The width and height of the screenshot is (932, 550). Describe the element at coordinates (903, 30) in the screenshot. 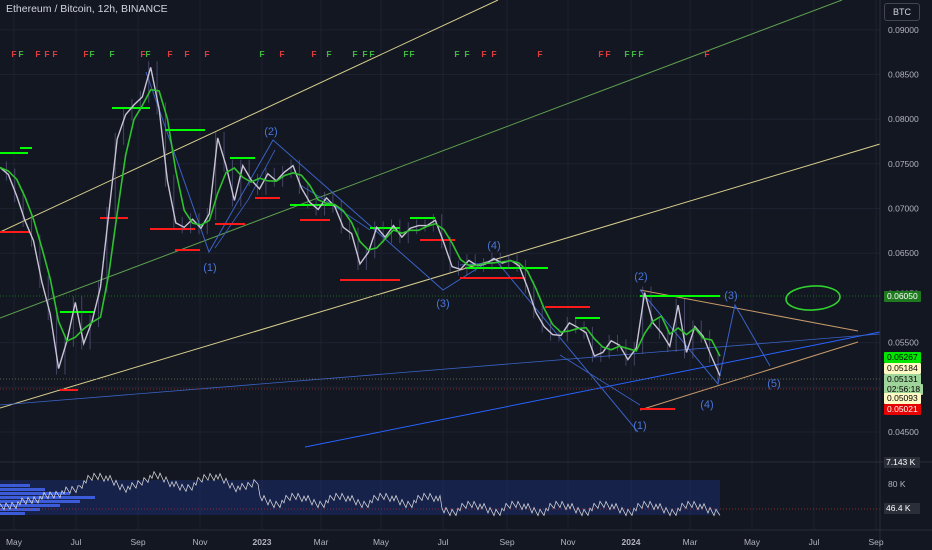

I see `y-tick-label: 0.09000` at that location.